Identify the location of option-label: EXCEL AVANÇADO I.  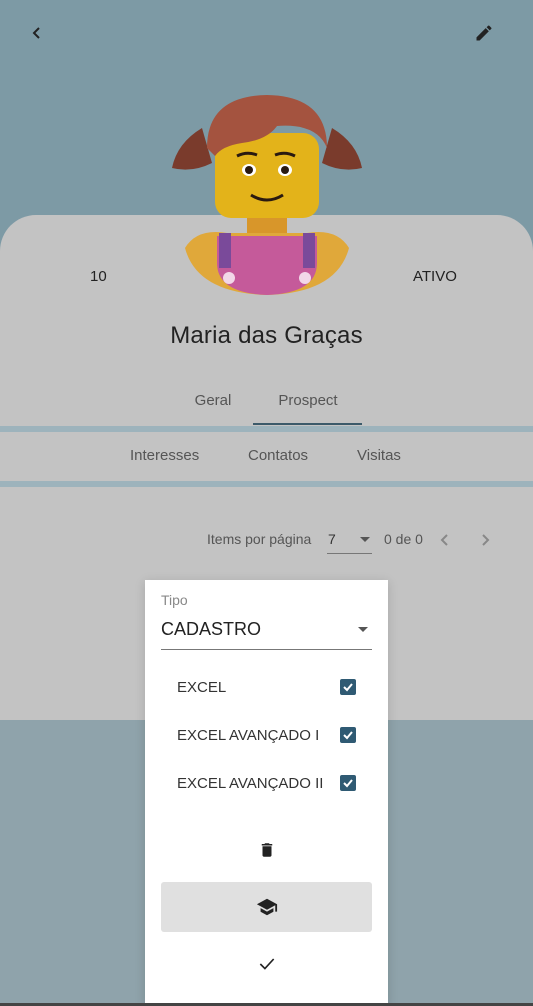
(248, 735).